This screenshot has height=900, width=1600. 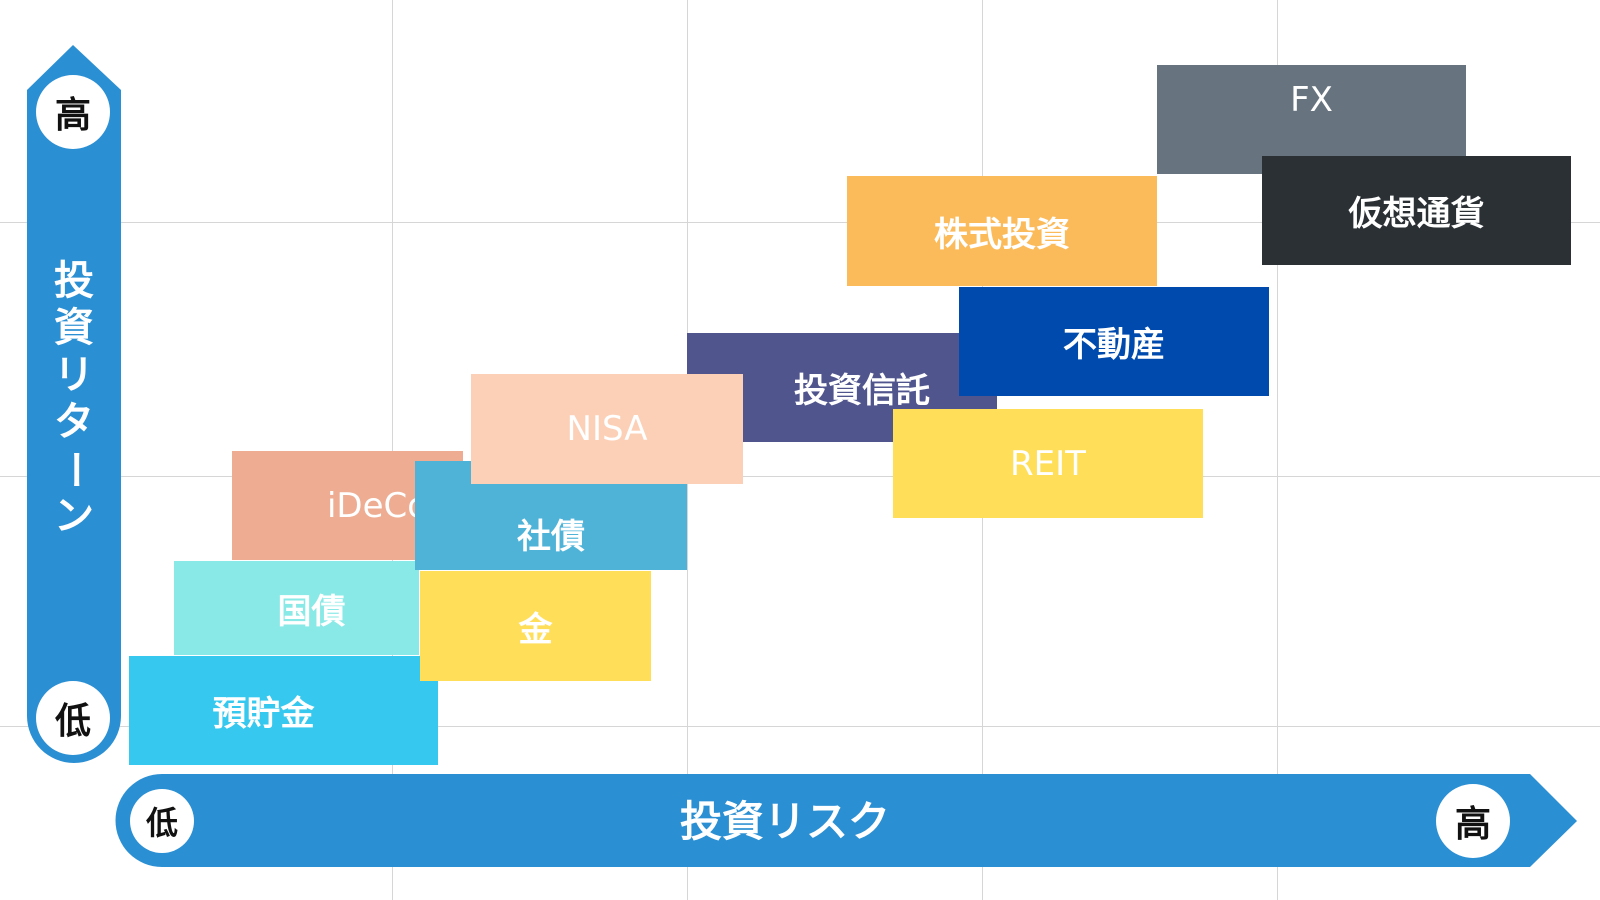 What do you see at coordinates (1114, 345) in the screenshot?
I see `item-label: 不動産` at bounding box center [1114, 345].